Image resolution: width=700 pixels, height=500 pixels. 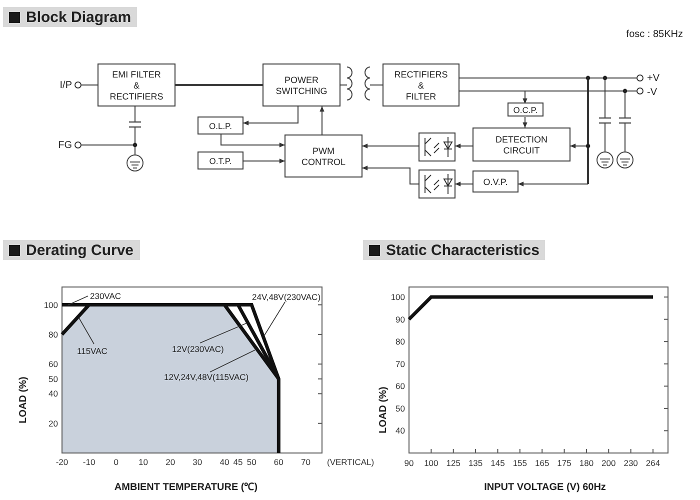 What do you see at coordinates (652, 92) in the screenshot?
I see `terminal-label: -V` at bounding box center [652, 92].